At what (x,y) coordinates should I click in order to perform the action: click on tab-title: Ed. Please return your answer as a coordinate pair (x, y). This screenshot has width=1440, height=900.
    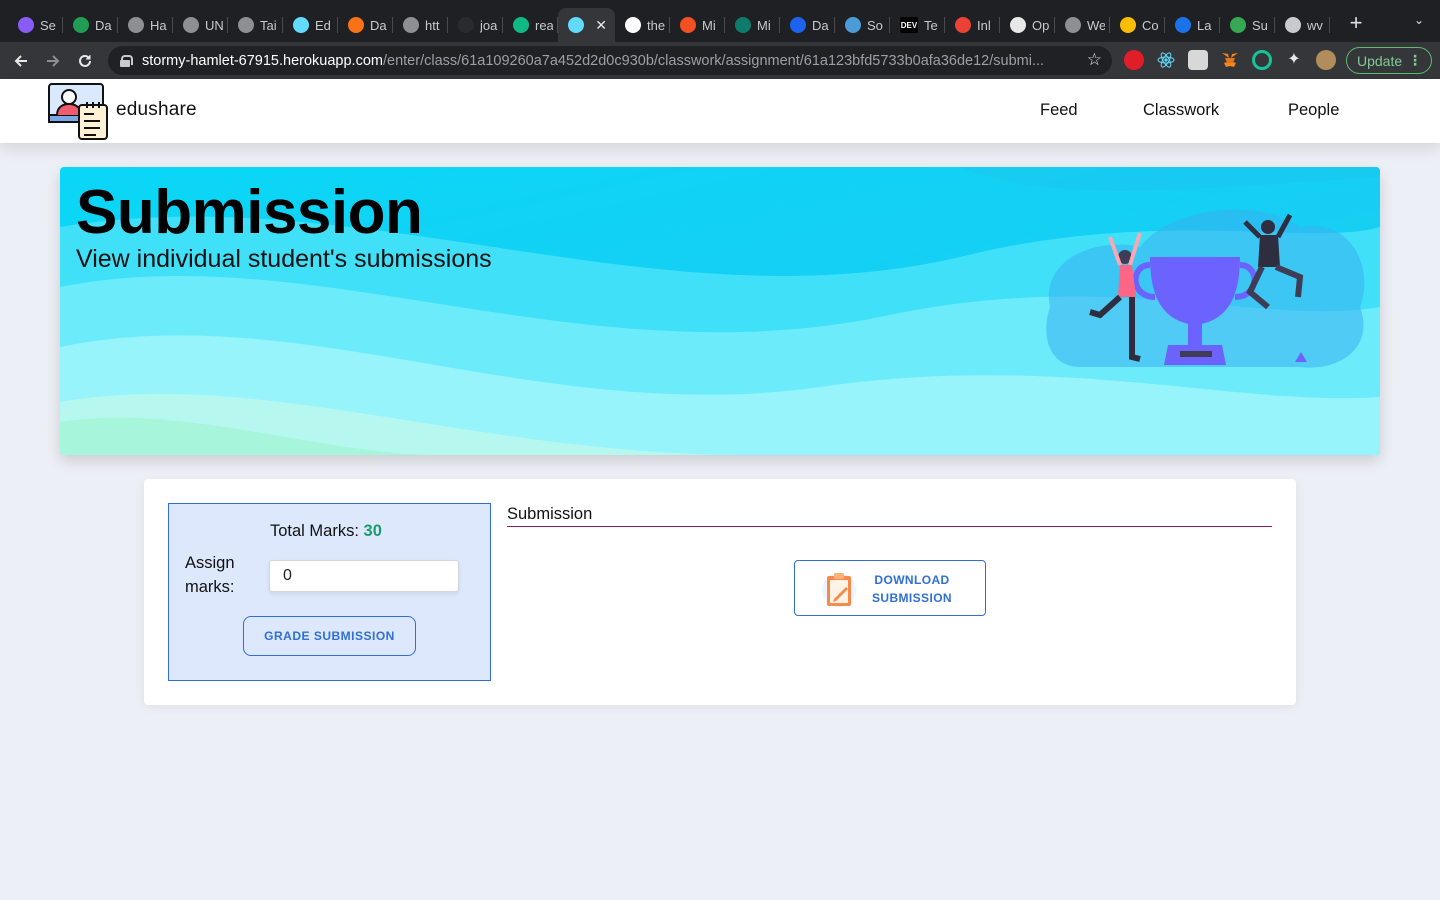
    Looking at the image, I should click on (323, 25).